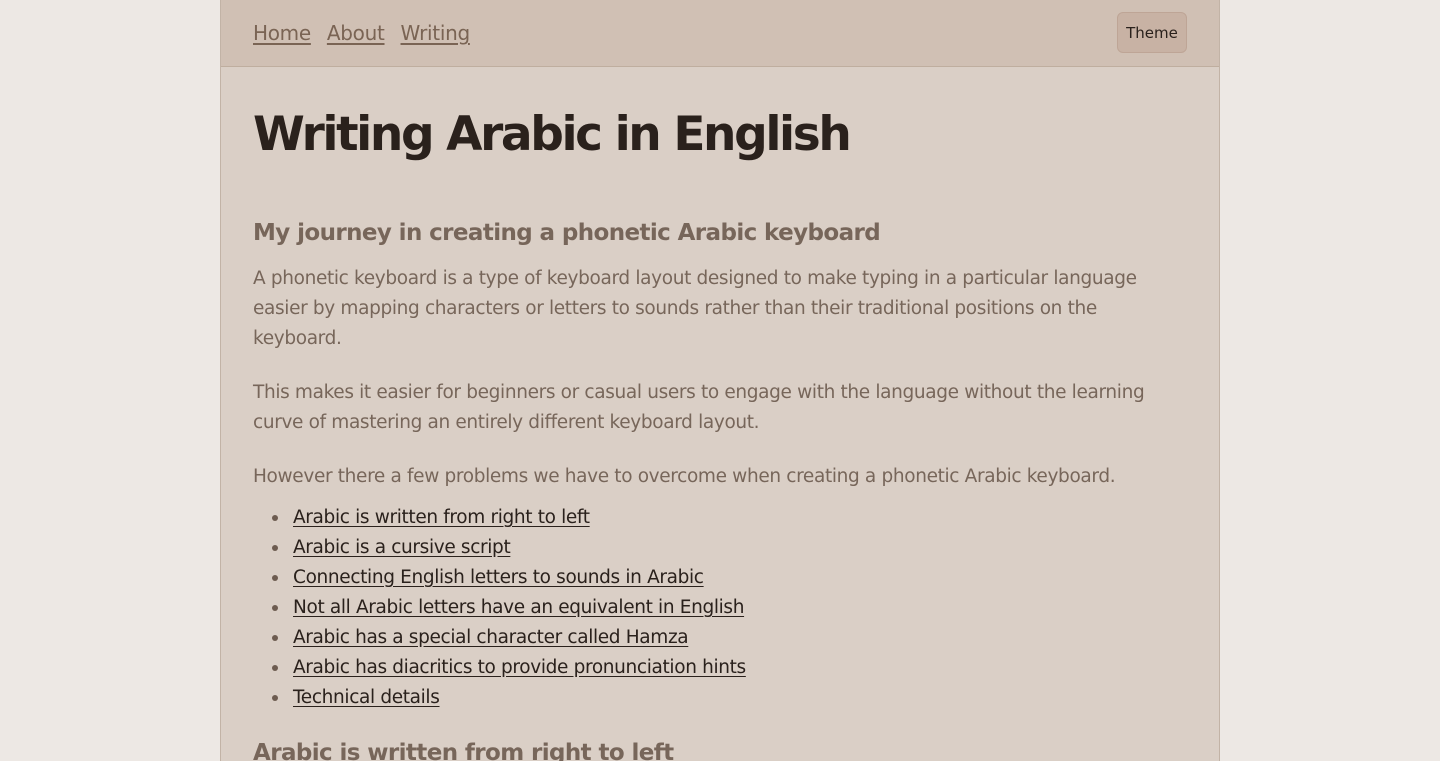 The image size is (1440, 761). I want to click on toc-item: Arabic is written from right to left, so click(509, 518).